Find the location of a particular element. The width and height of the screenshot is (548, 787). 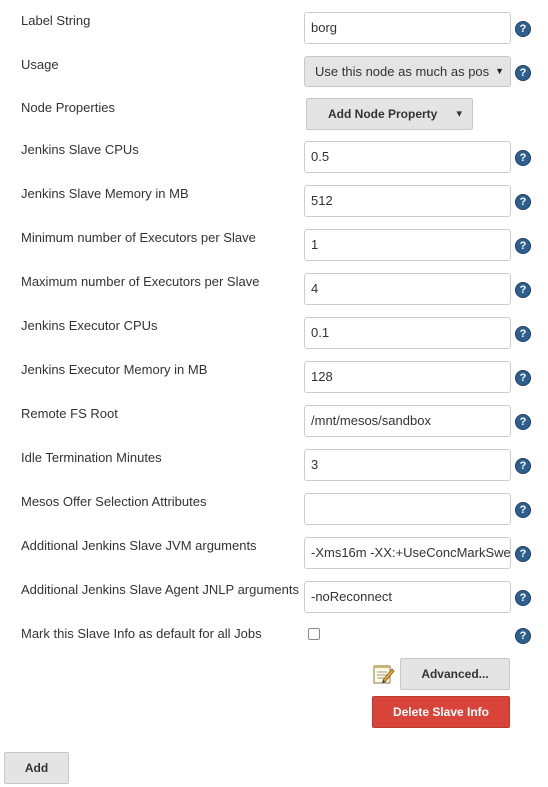

executor-cpus-input: 0.1 is located at coordinates (407, 333).